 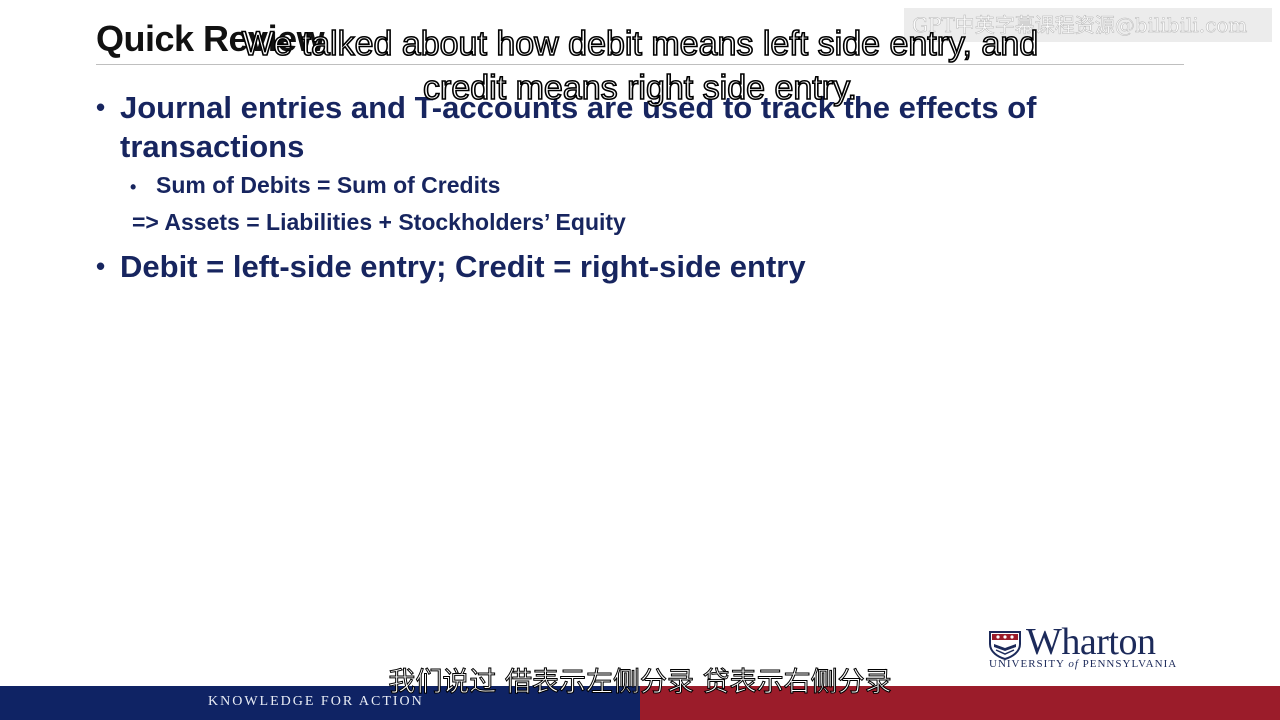 I want to click on wharton-logo: Wharton UNIVERSITY of PENNSYLVANIA, so click(x=1093, y=647).